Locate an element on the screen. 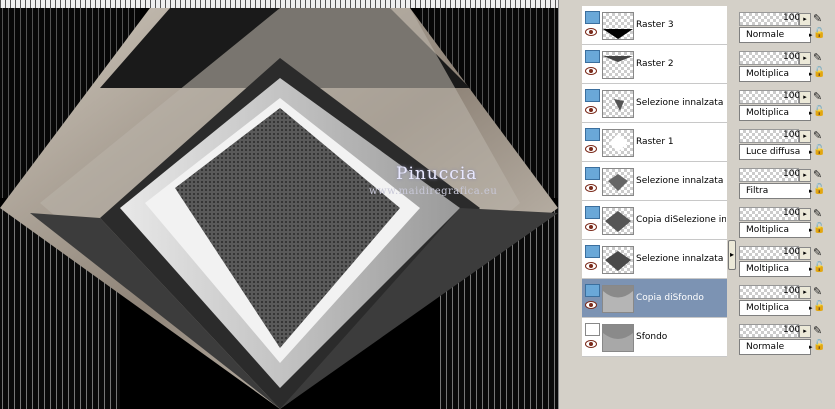  layer-row: Selezione innalzata 1 is located at coordinates (654, 181).